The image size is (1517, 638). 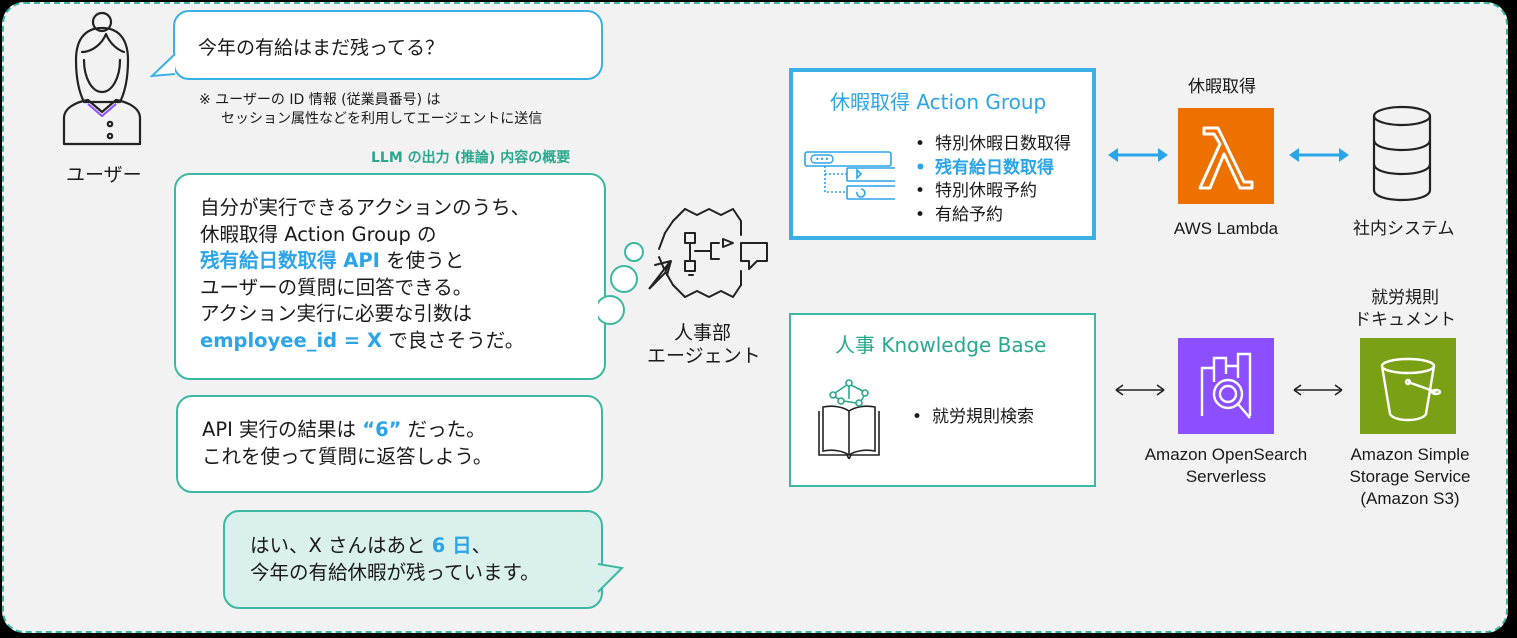 What do you see at coordinates (321, 48) in the screenshot?
I see `user-question: 今年の有給はまだ残ってる？` at bounding box center [321, 48].